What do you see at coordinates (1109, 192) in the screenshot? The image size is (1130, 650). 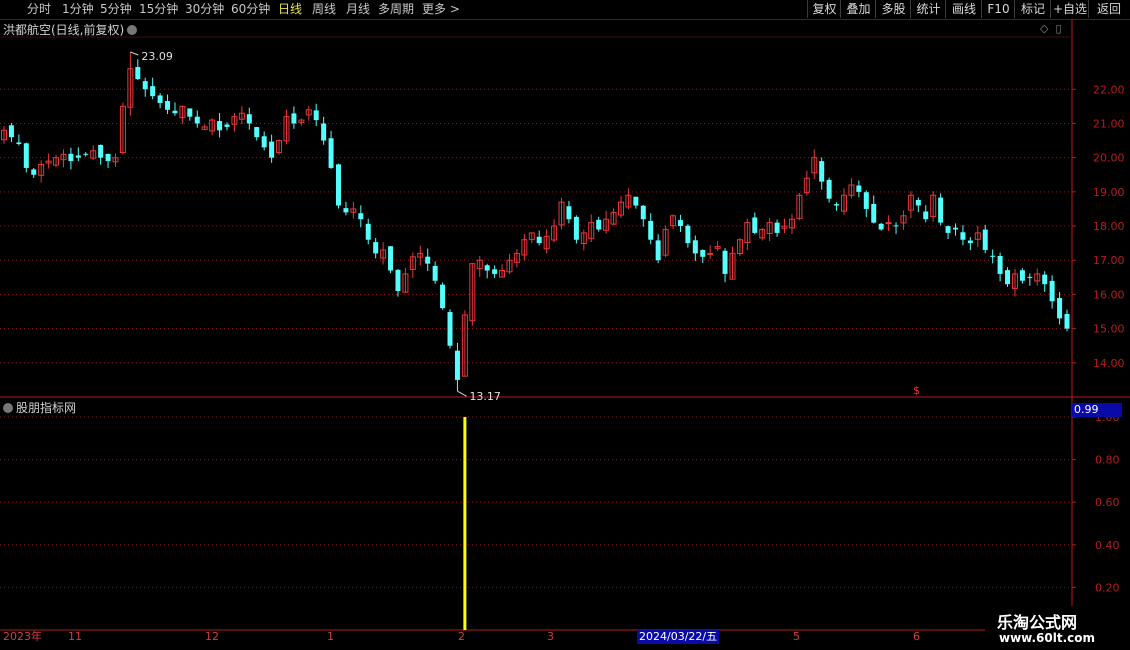 I see `y-tick-label: 19.00` at bounding box center [1109, 192].